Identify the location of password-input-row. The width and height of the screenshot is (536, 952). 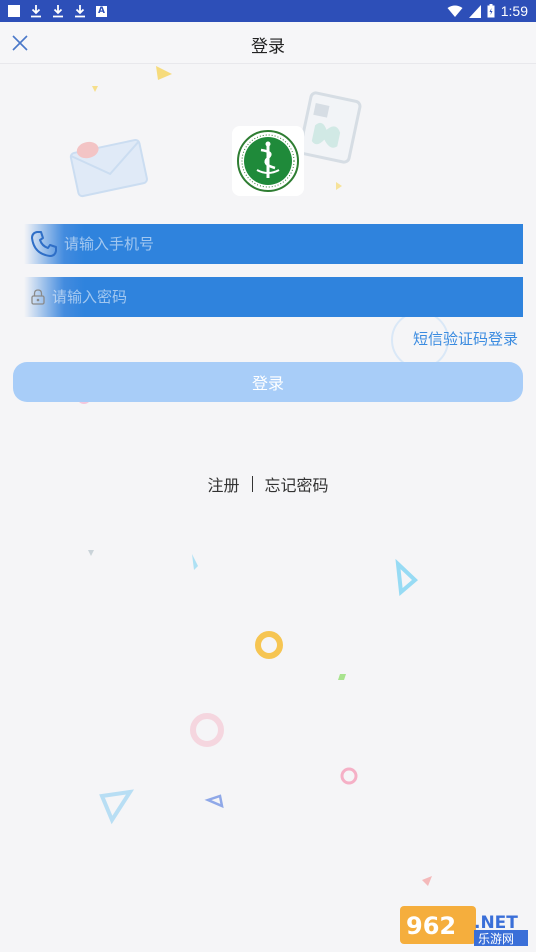
(273, 297).